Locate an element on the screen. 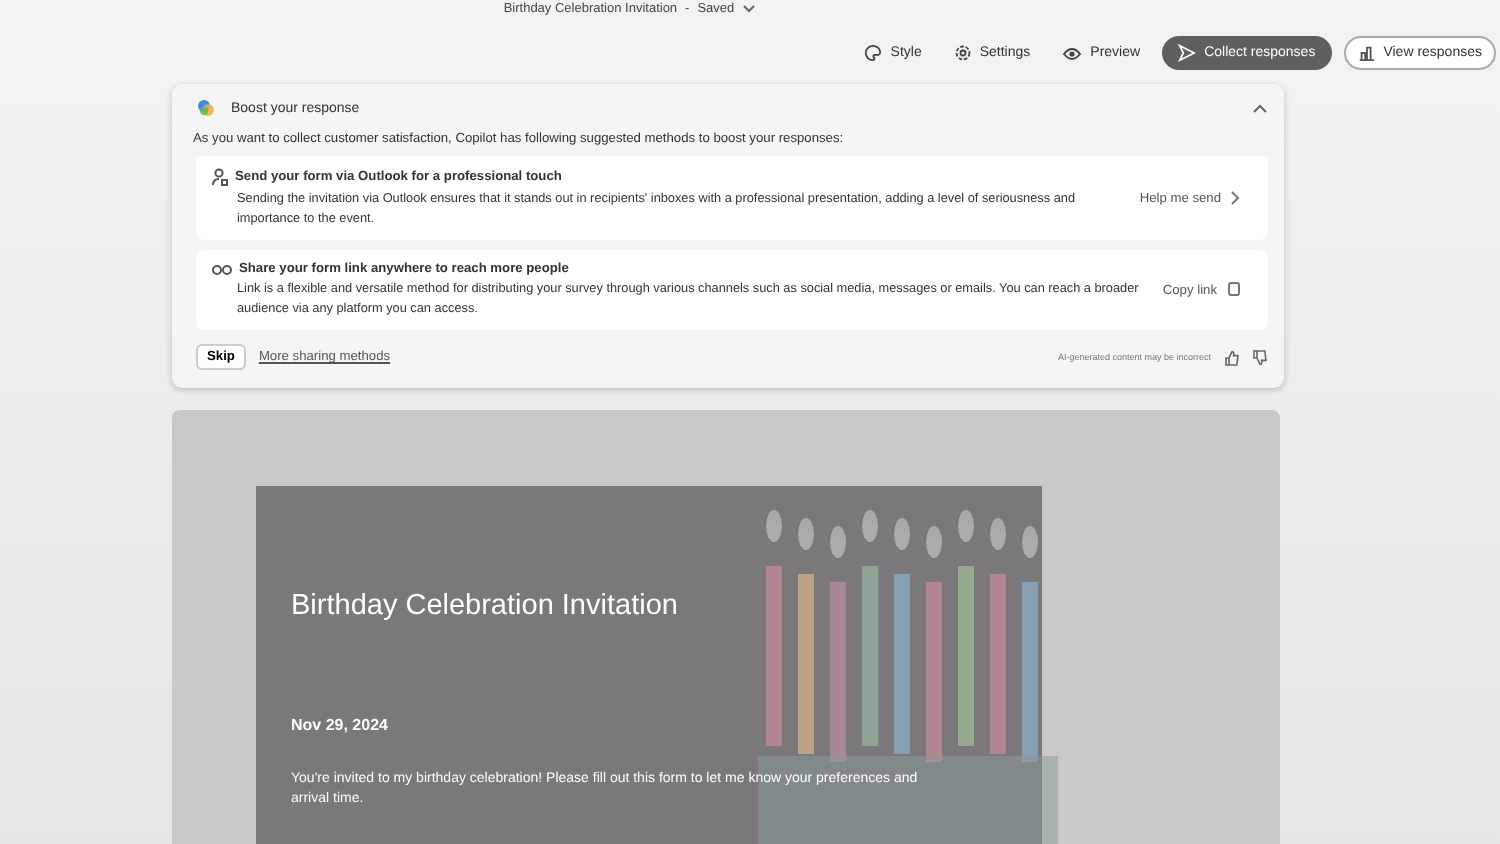 The height and width of the screenshot is (844, 1500). bar-chart-icon is located at coordinates (1366, 53).